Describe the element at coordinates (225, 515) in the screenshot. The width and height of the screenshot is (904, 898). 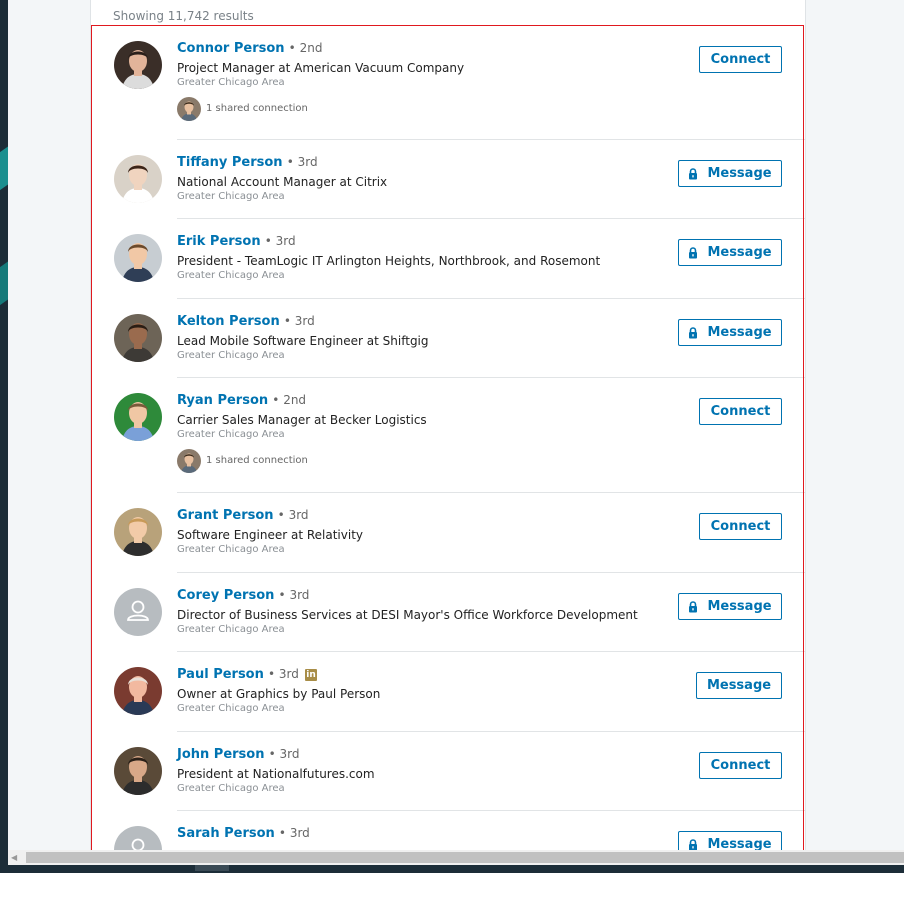
I see `person-name-link: Grant Person` at that location.